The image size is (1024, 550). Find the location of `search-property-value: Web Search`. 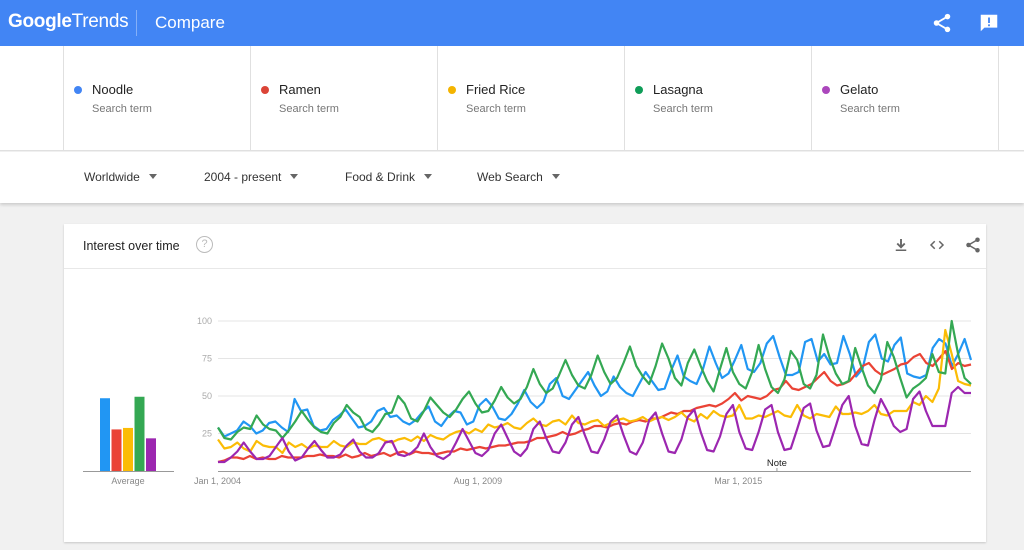

search-property-value: Web Search is located at coordinates (510, 177).